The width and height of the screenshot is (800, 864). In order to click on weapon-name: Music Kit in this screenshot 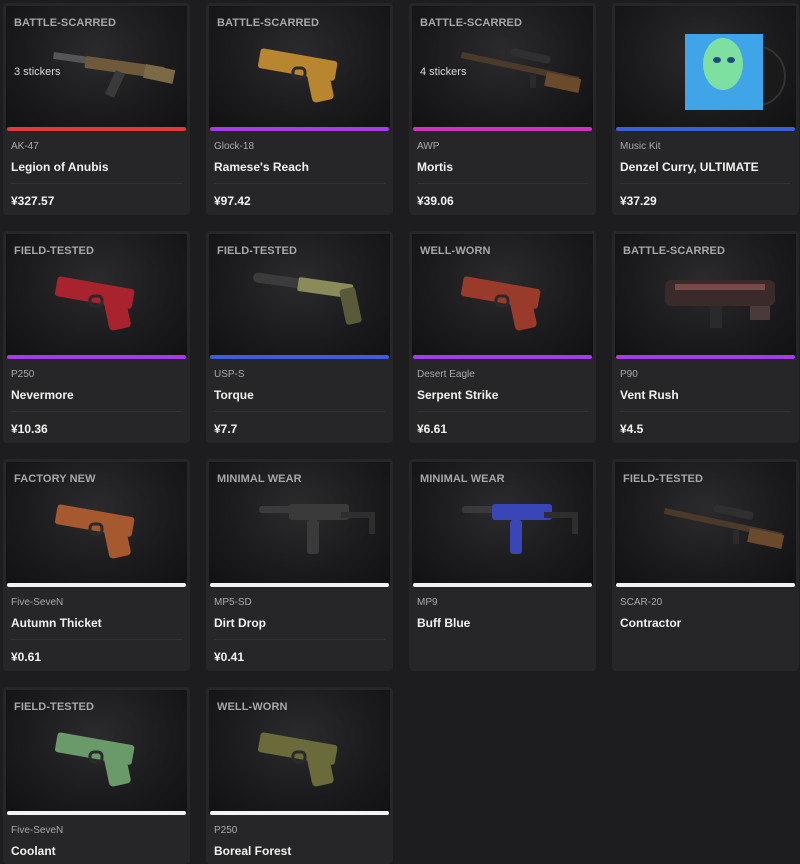, I will do `click(640, 146)`.